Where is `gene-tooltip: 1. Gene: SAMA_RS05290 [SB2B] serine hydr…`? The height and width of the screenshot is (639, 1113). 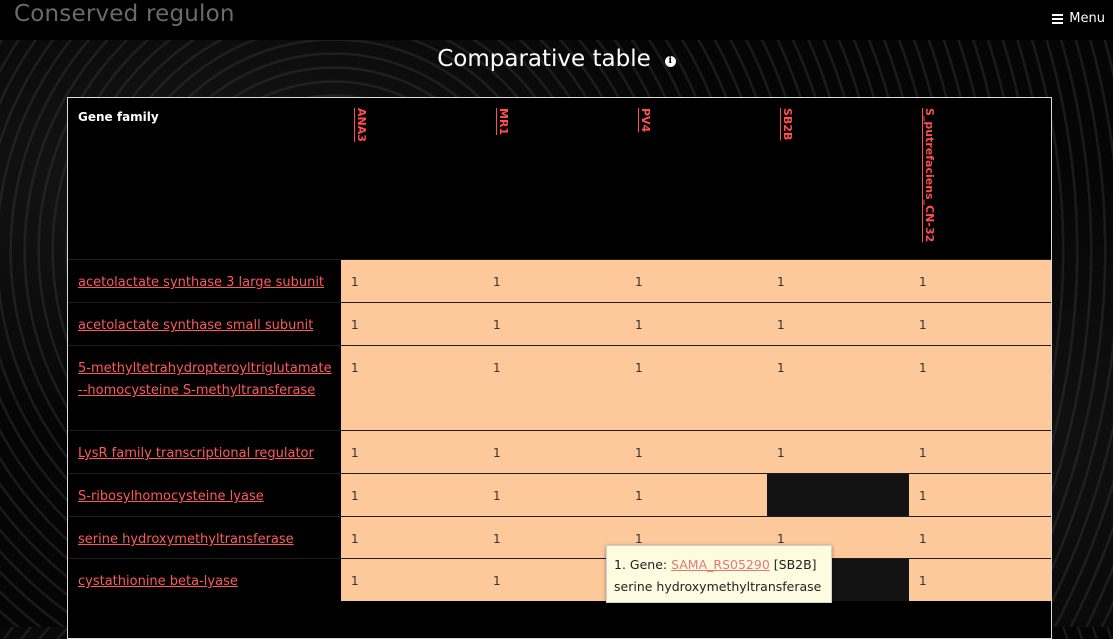 gene-tooltip: 1. Gene: SAMA_RS05290 [SB2B] serine hydr… is located at coordinates (719, 574).